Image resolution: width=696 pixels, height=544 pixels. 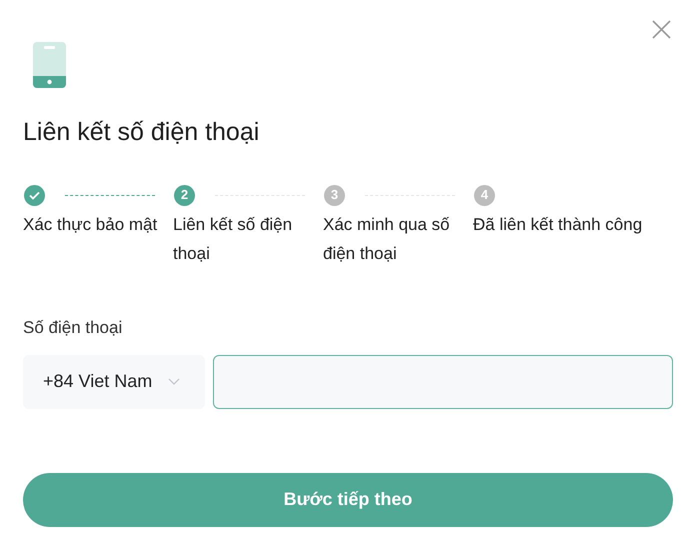 I want to click on step-label: Liên kết số điện thoại, so click(x=233, y=239).